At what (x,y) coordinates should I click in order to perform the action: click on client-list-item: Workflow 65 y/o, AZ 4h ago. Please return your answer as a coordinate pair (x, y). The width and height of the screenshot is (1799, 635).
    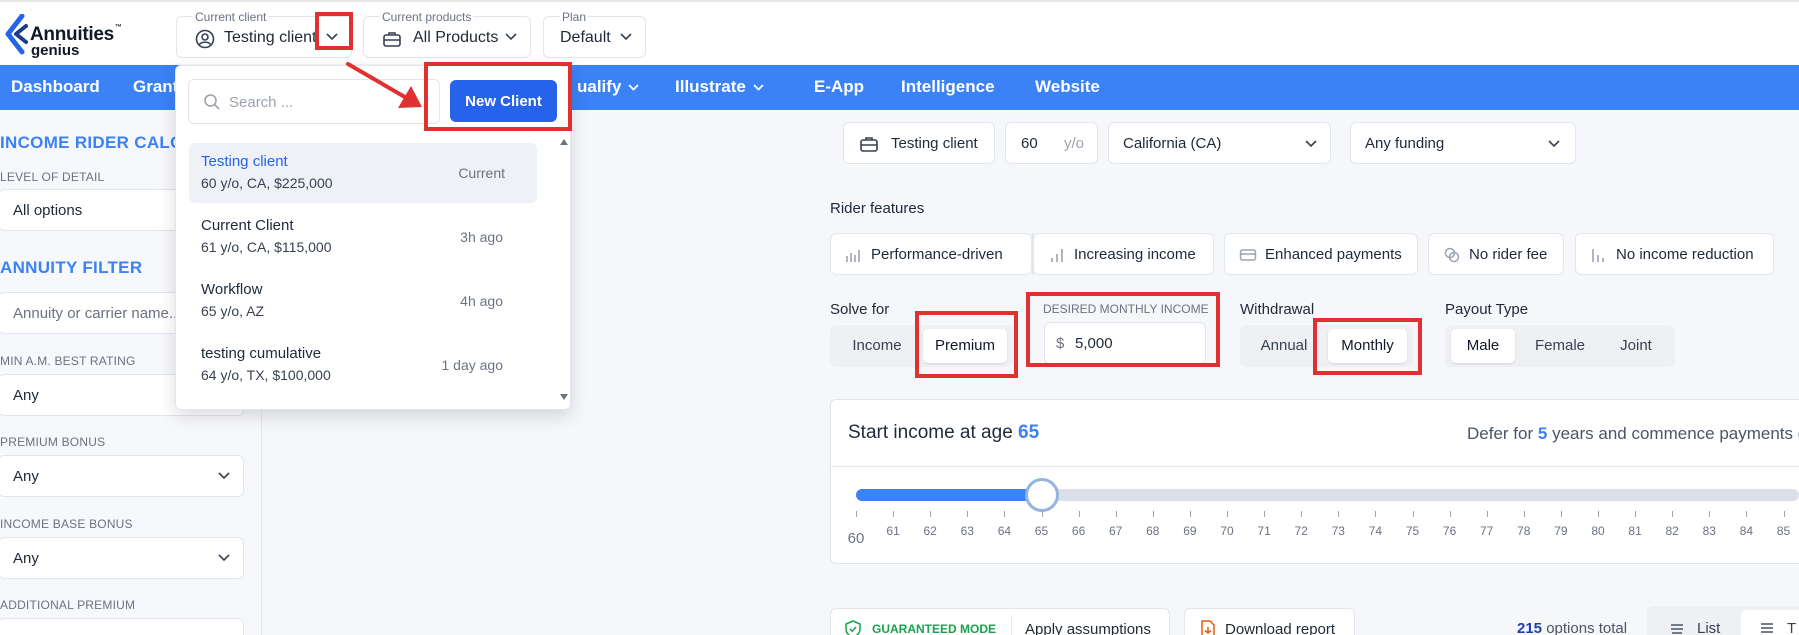
    Looking at the image, I should click on (363, 301).